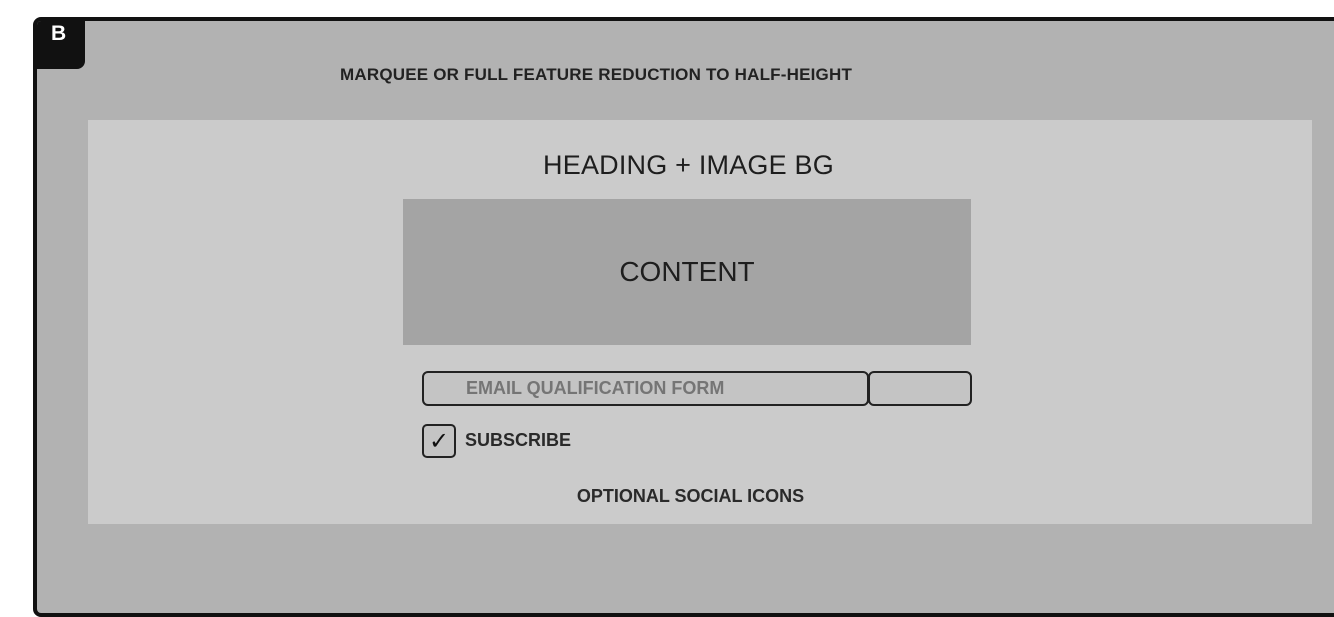 This screenshot has height=617, width=1334. I want to click on content-label: CONTENT, so click(687, 271).